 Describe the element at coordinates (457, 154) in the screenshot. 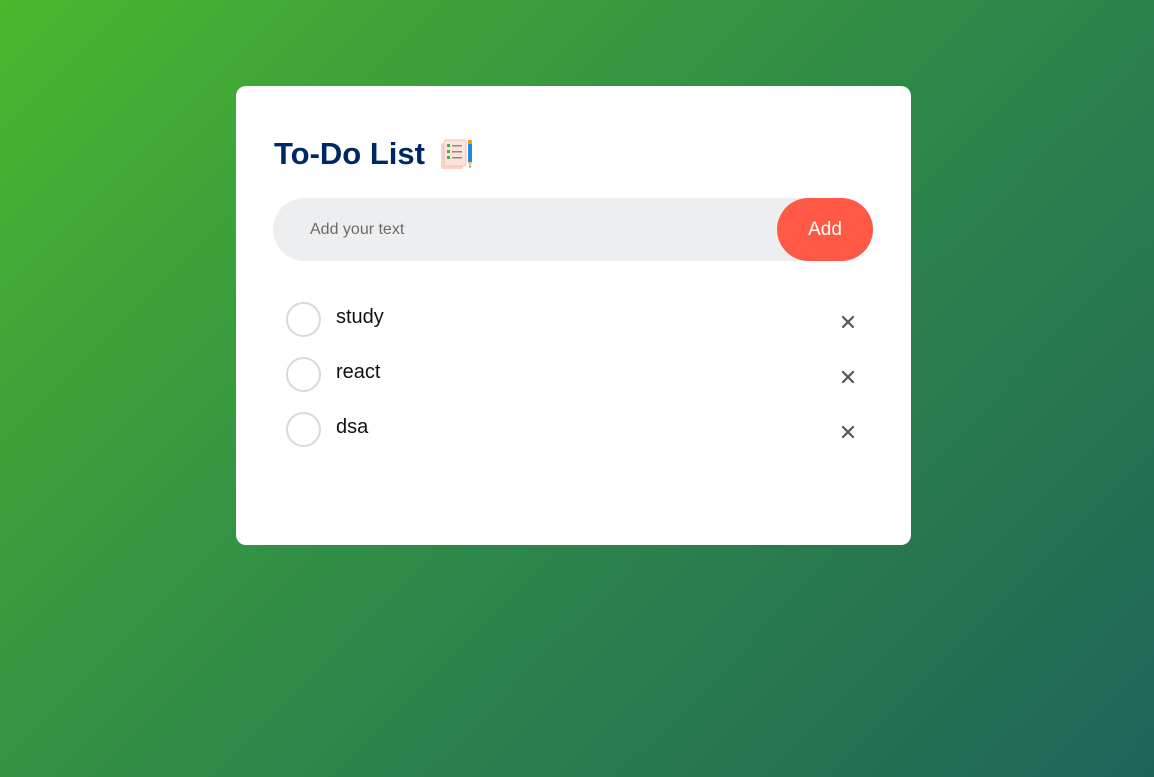

I see `checklist-icon` at that location.